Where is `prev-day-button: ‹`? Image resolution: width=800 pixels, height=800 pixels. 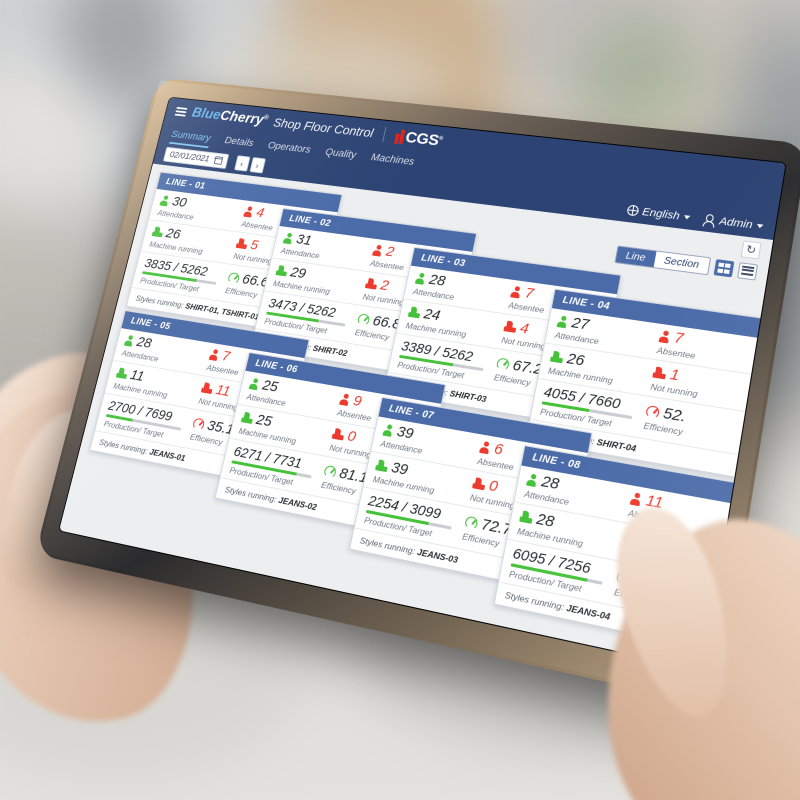
prev-day-button: ‹ is located at coordinates (242, 163).